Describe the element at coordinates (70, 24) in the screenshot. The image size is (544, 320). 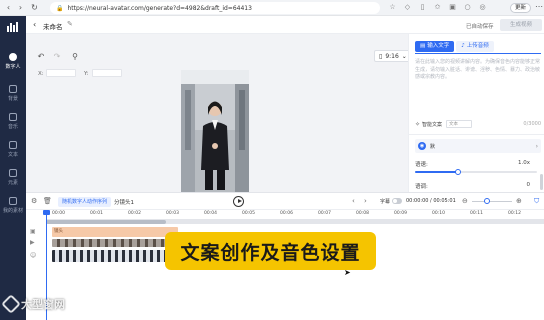
I see `edit-title-icon: ✎` at that location.